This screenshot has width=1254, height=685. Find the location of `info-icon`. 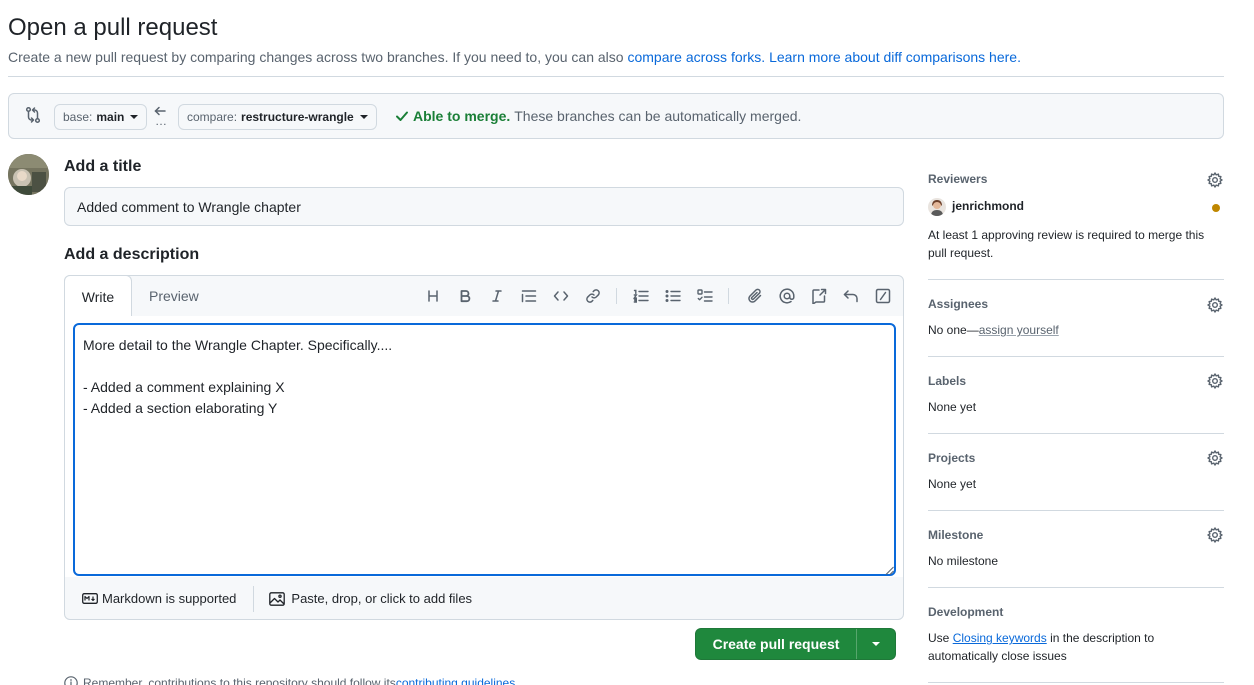

info-icon is located at coordinates (71, 680).